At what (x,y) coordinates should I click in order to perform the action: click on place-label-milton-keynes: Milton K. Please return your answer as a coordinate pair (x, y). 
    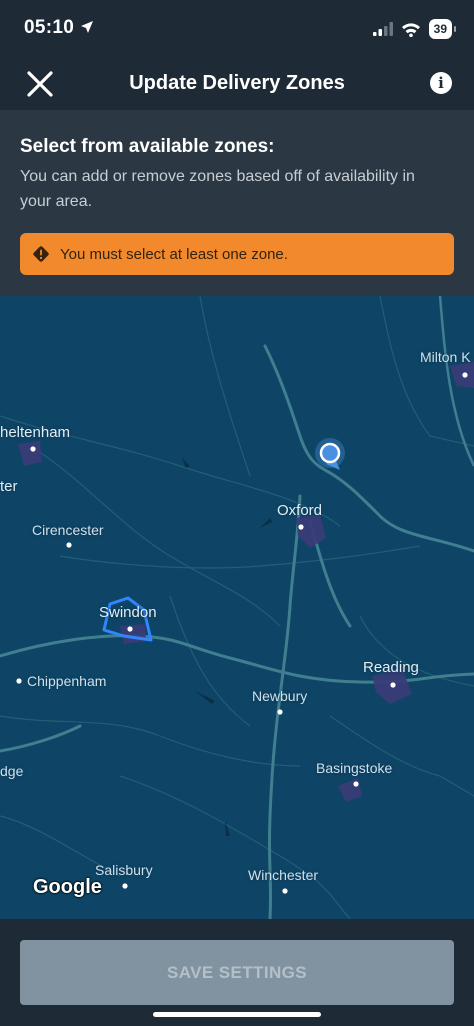
    Looking at the image, I should click on (445, 357).